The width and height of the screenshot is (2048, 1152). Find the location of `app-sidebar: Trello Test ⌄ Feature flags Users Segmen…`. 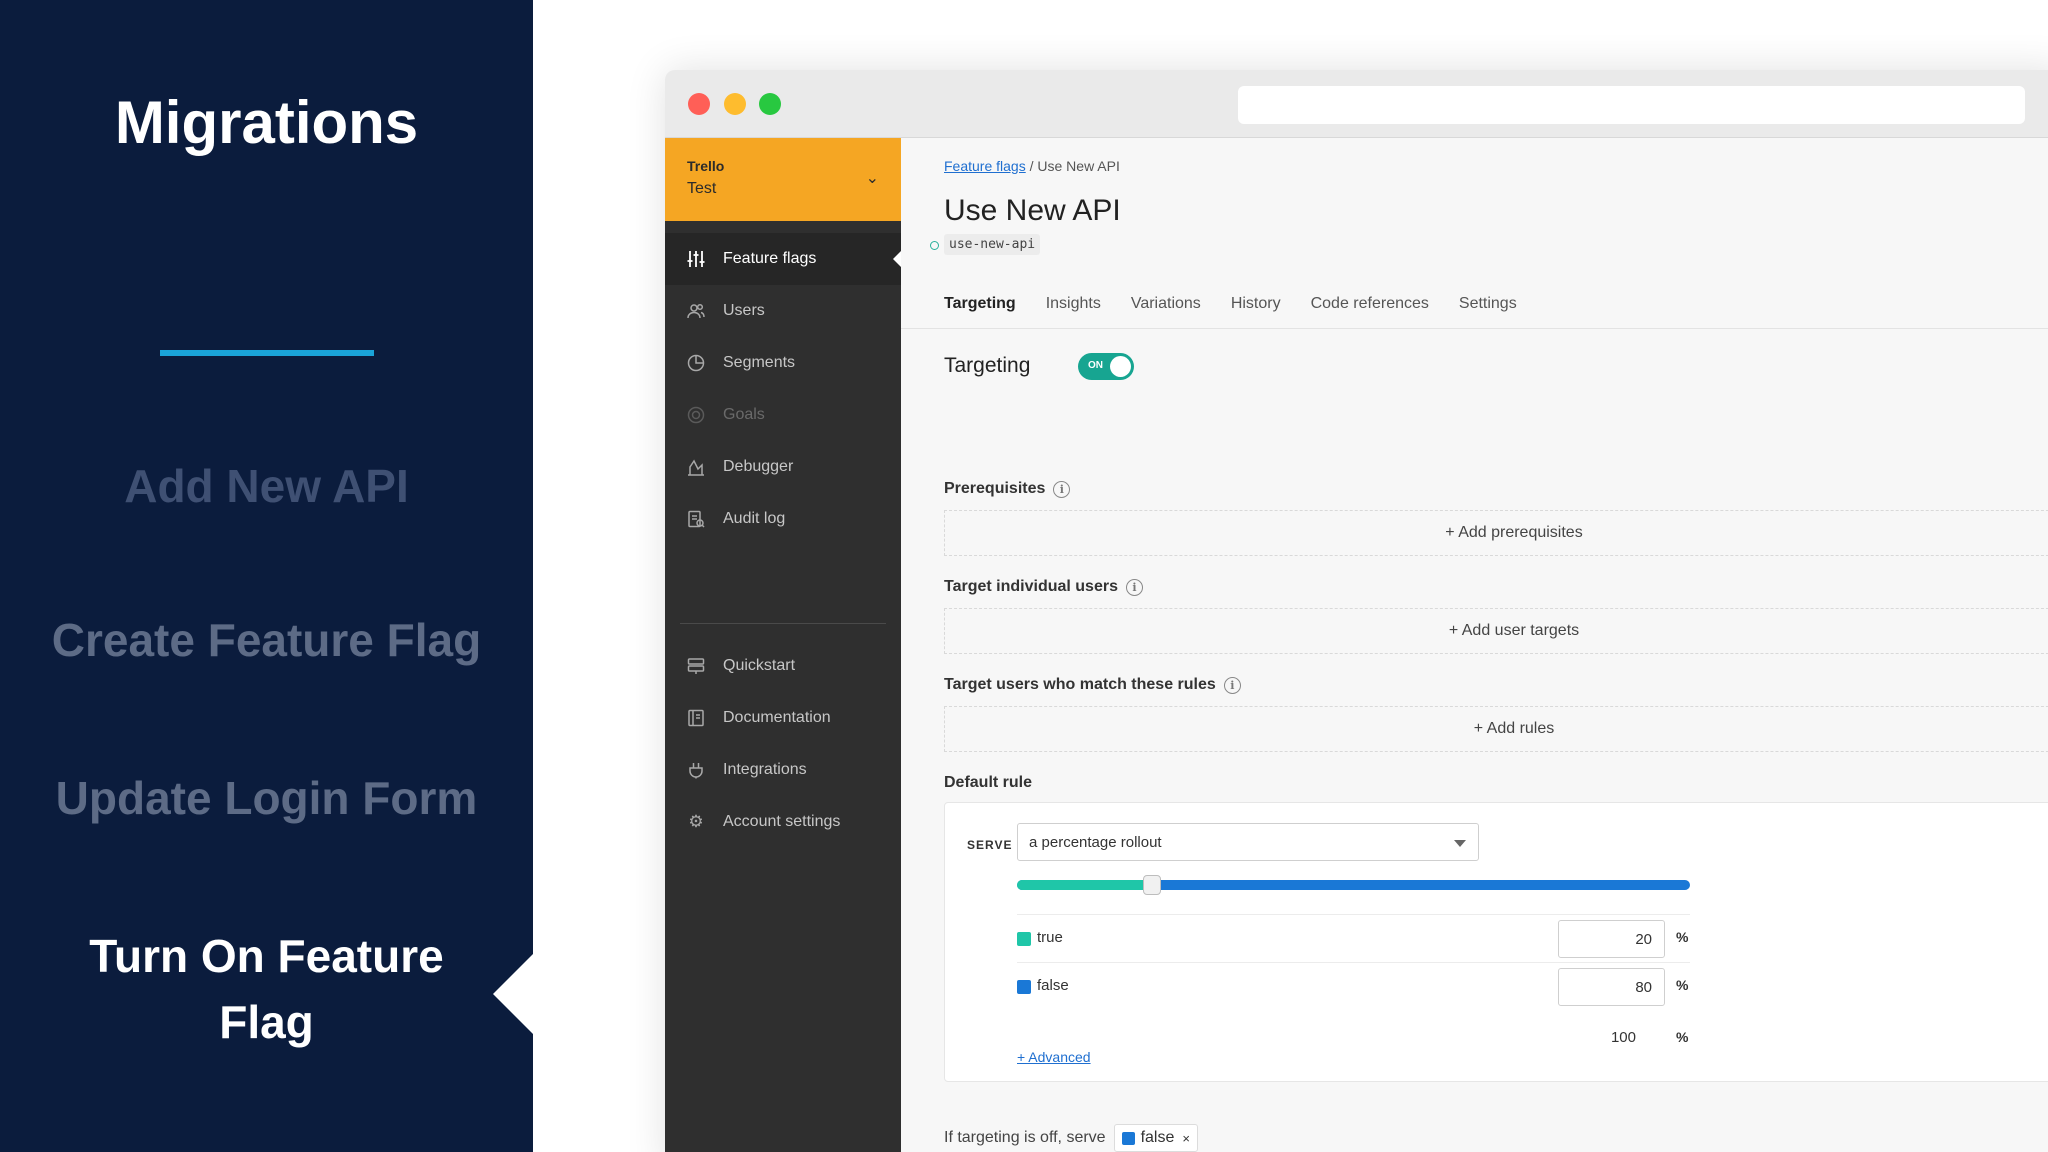

app-sidebar: Trello Test ⌄ Feature flags Users Segmen… is located at coordinates (783, 645).